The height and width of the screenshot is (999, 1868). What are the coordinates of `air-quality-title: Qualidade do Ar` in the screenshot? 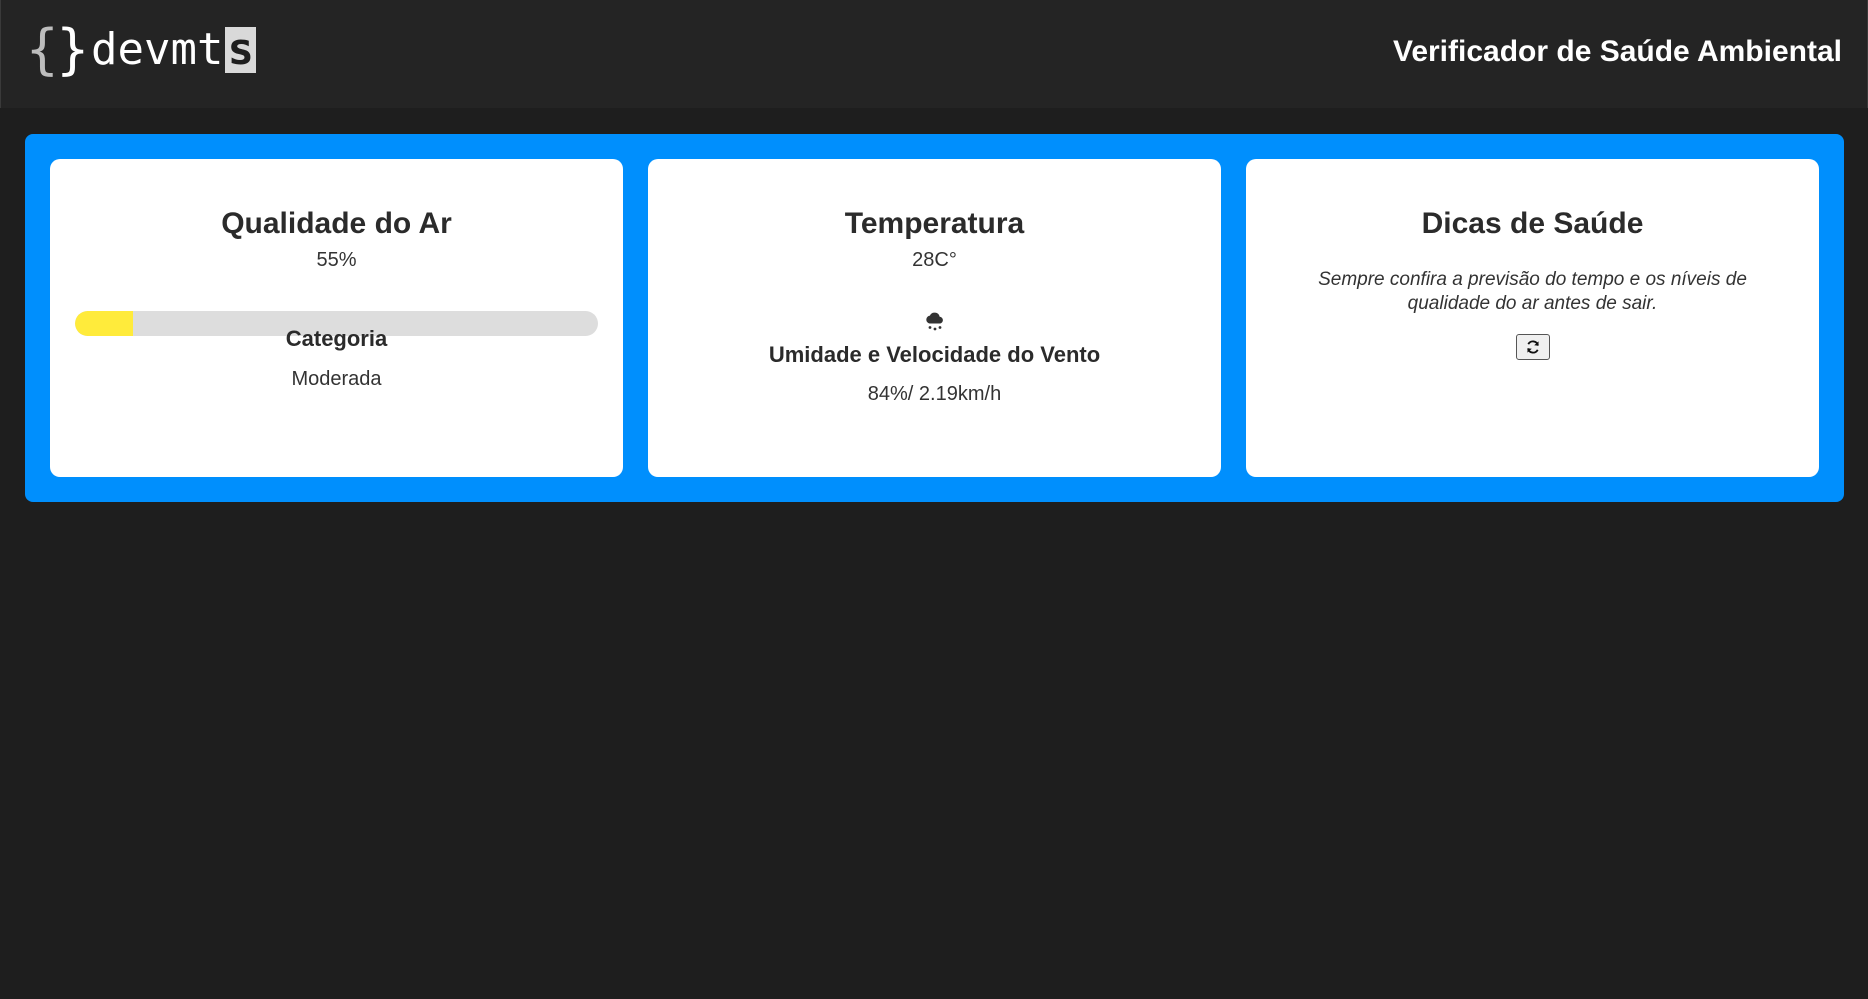 It's located at (336, 223).